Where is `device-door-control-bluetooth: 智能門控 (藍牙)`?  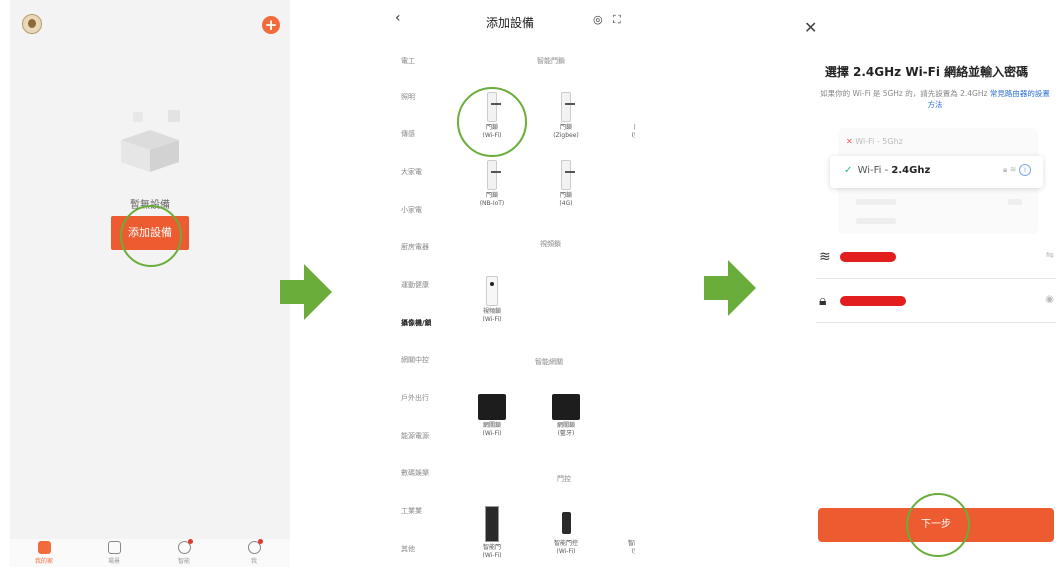 device-door-control-bluetooth: 智能門控 (藍牙) is located at coordinates (624, 534).